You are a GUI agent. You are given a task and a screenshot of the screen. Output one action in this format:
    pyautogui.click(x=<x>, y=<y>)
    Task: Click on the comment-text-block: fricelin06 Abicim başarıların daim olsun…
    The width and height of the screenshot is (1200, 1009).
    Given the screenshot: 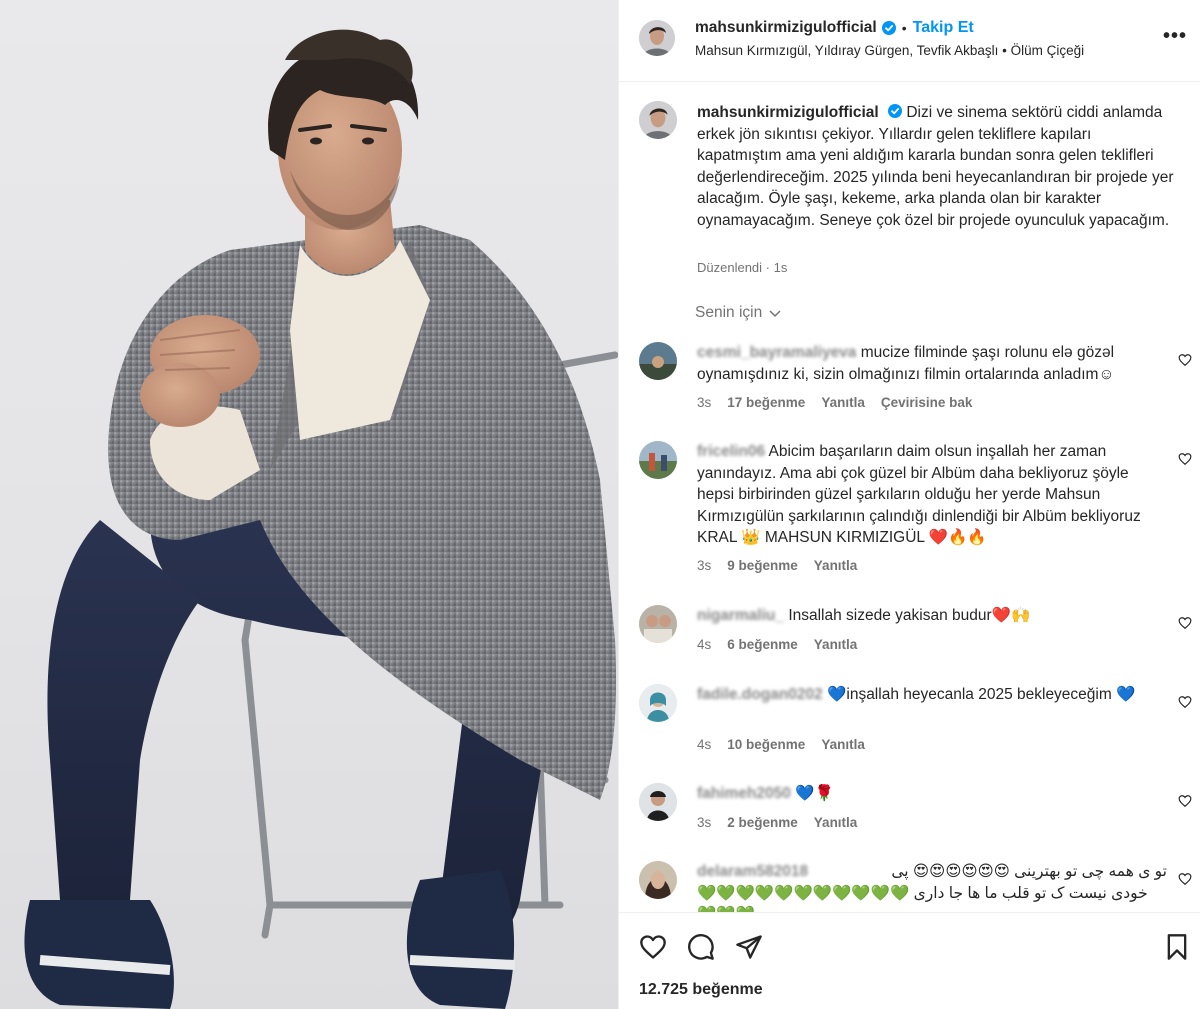 What is the action you would take?
    pyautogui.click(x=932, y=495)
    